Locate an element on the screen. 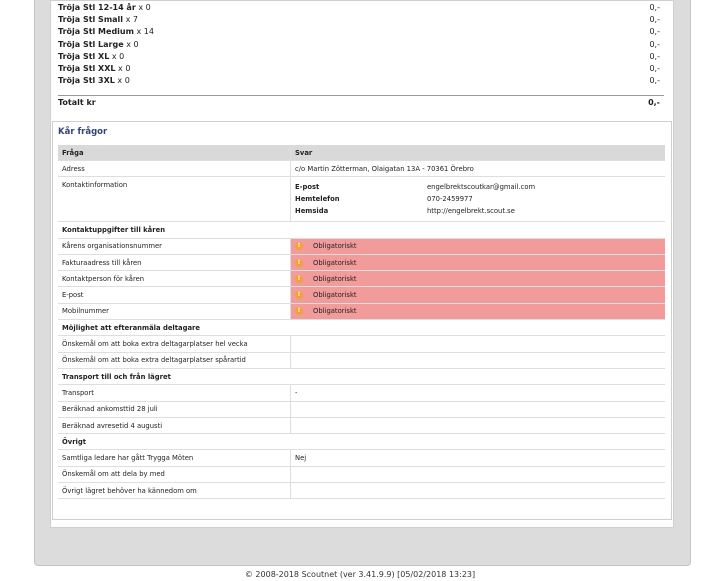 This screenshot has height=581, width=720. answer-value: Nej is located at coordinates (477, 458).